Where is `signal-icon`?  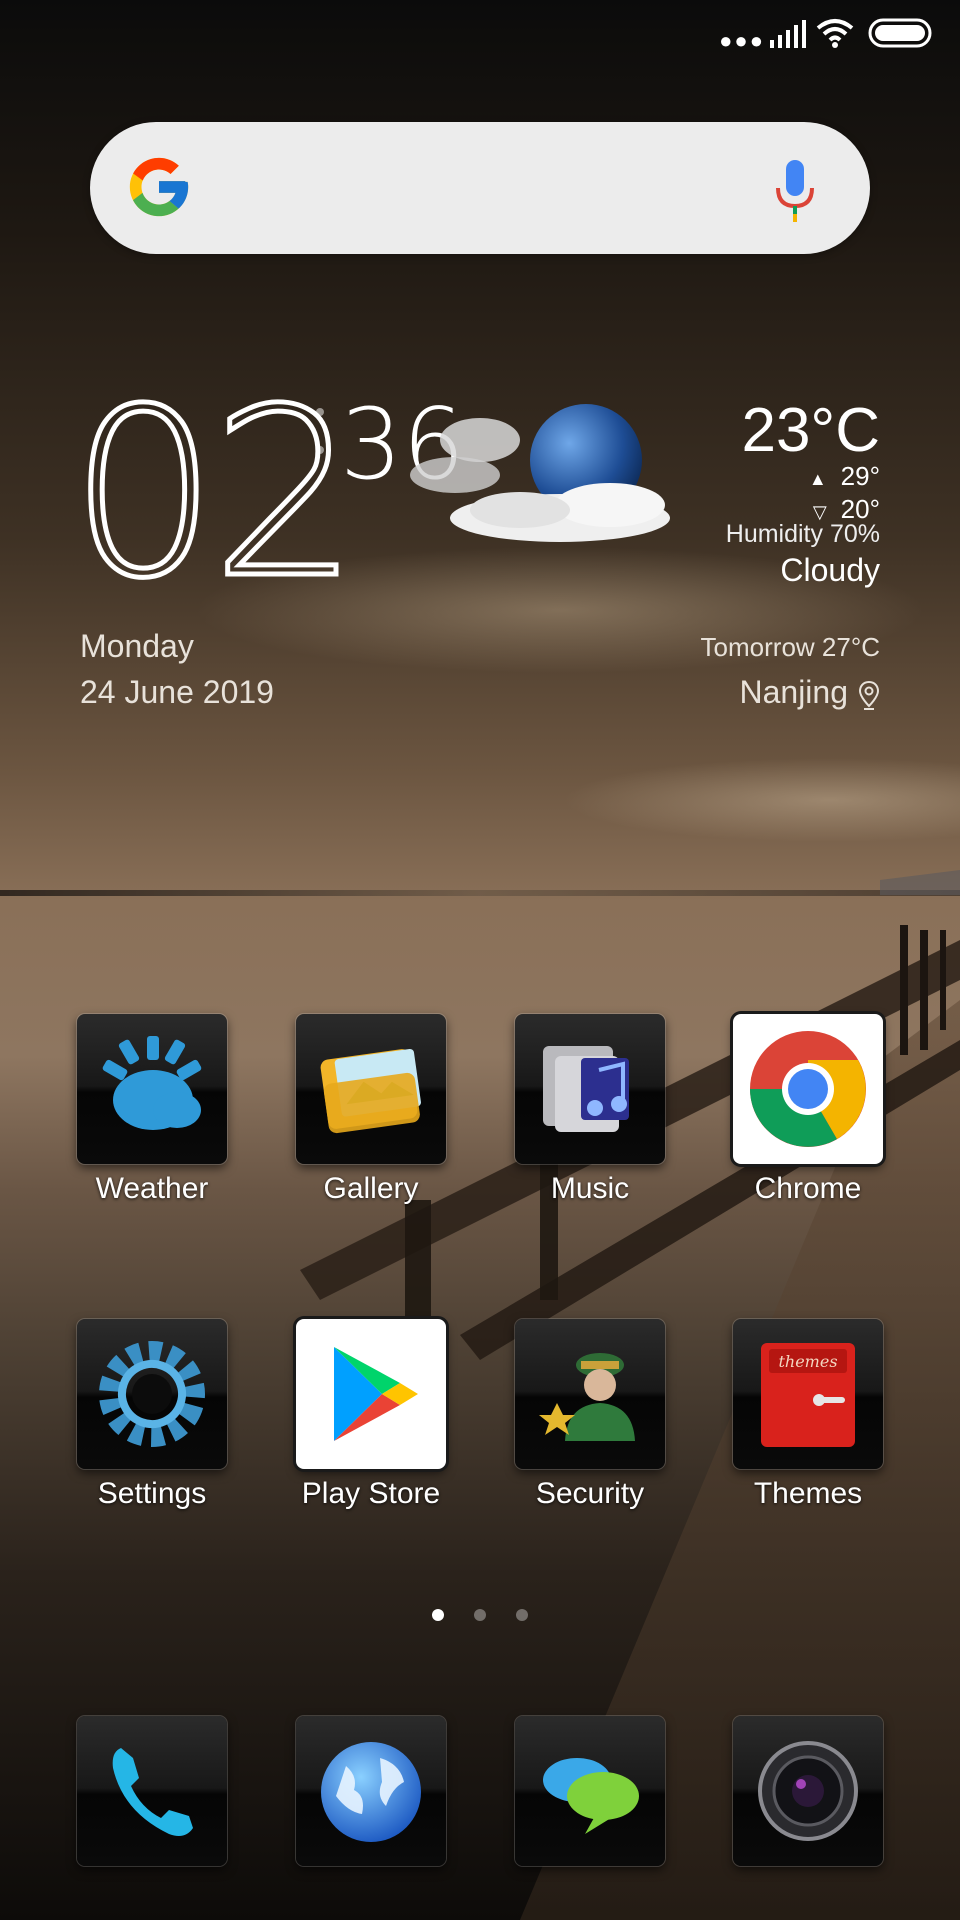 signal-icon is located at coordinates (788, 34).